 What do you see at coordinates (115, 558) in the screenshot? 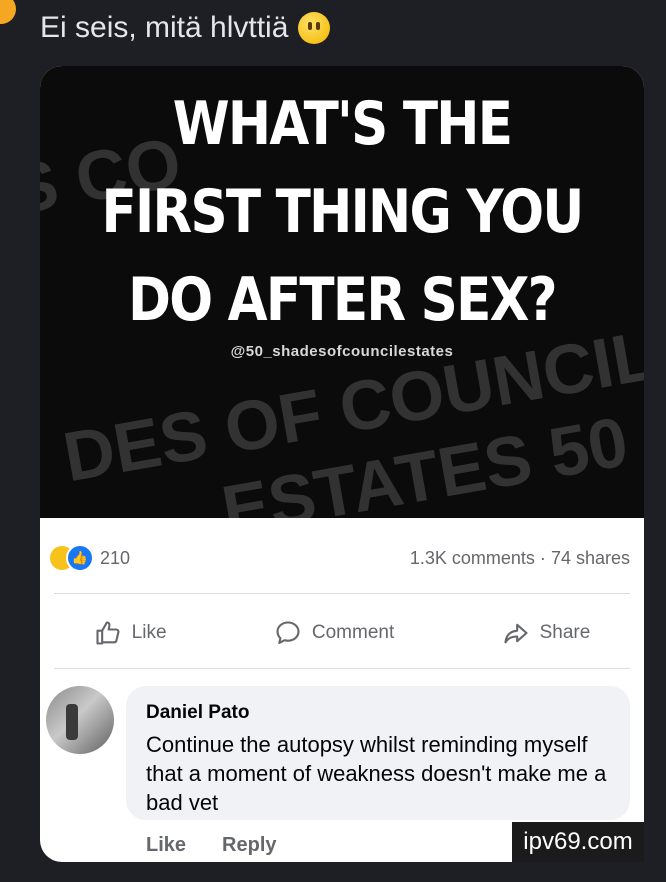
I see `reaction-count: 210` at bounding box center [115, 558].